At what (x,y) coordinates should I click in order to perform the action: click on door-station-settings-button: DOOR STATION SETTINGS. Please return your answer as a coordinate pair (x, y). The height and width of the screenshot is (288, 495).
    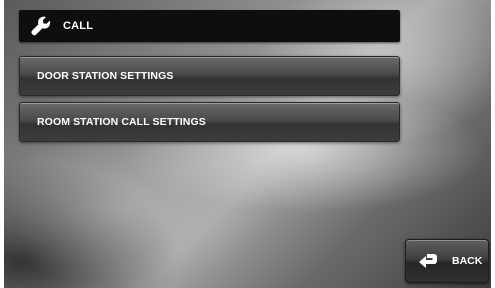
    Looking at the image, I should click on (209, 76).